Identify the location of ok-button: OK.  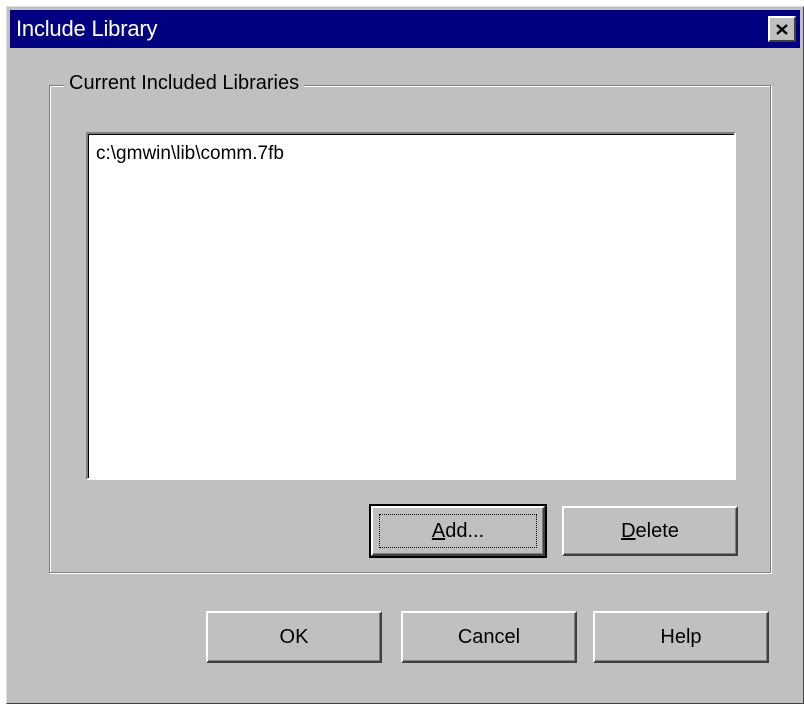
(294, 637).